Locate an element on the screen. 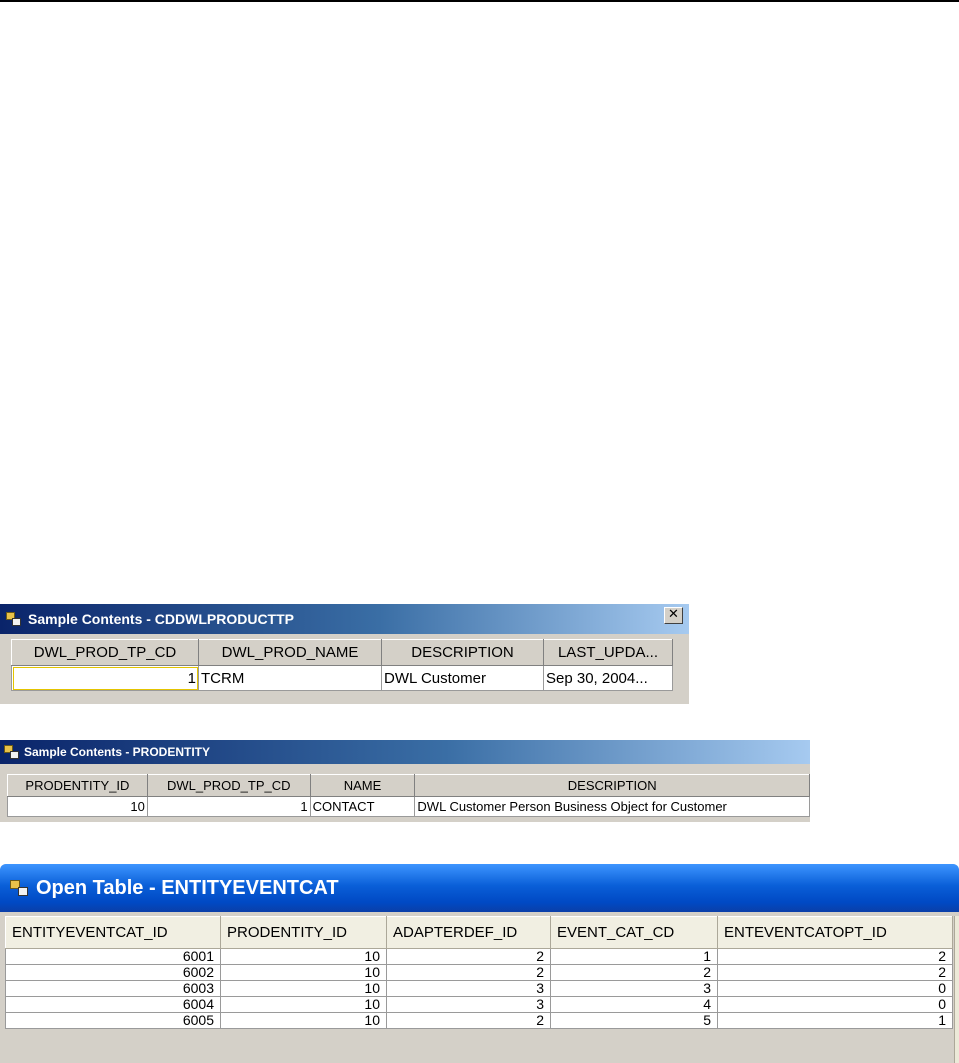 This screenshot has width=959, height=1063. table-row: 6005 10 2 5 1 is located at coordinates (479, 1020).